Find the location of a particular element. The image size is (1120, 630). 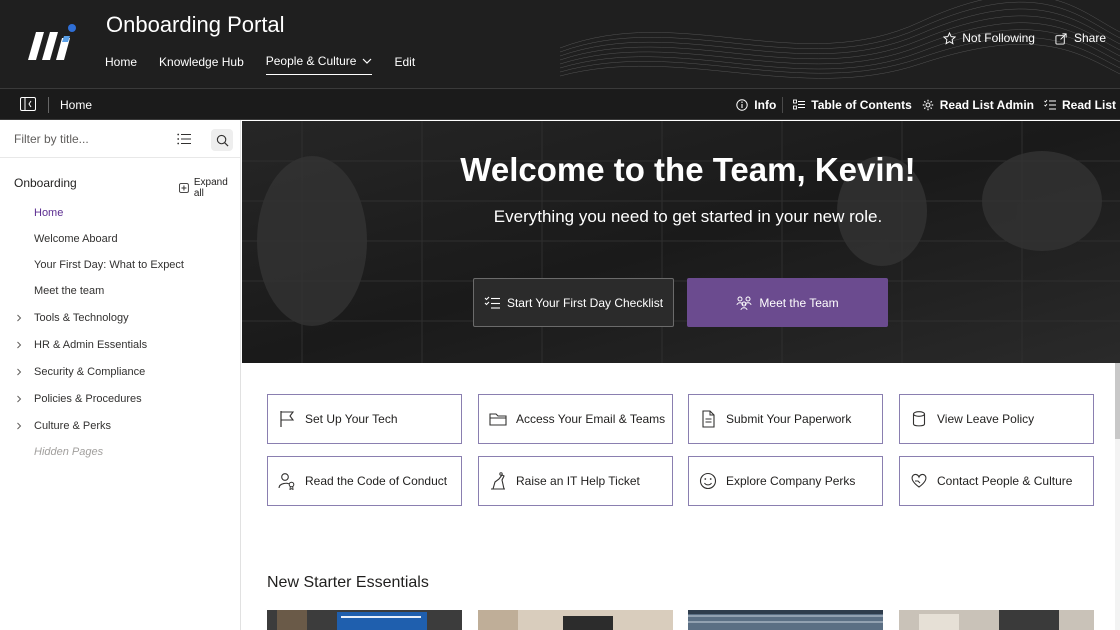

hero-title: Welcome to the Team, Kevin! is located at coordinates (688, 169).